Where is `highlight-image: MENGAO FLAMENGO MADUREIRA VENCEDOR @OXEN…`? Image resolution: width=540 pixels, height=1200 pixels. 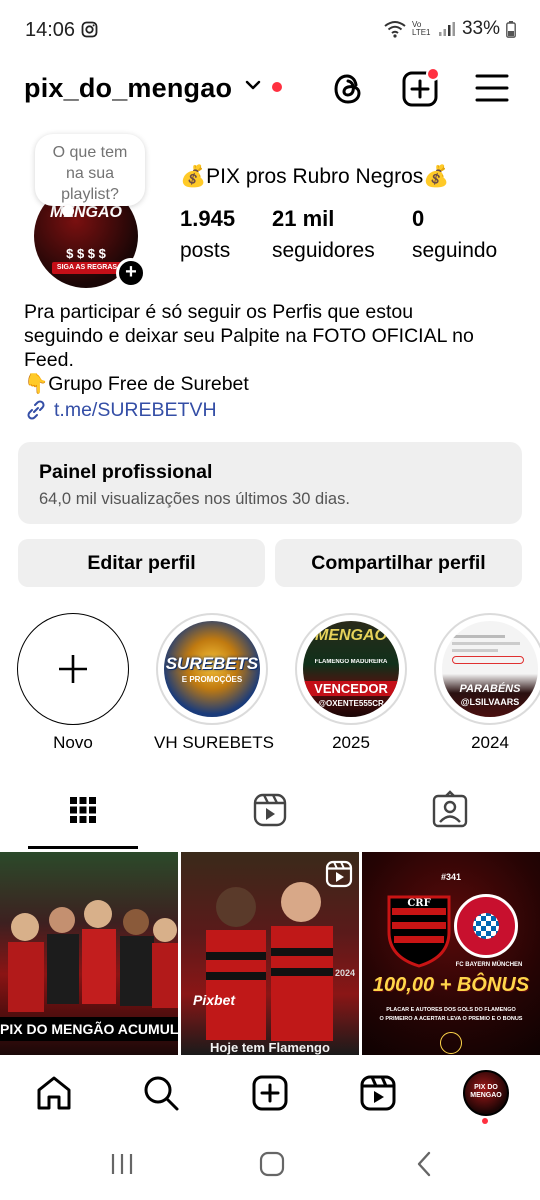 highlight-image: MENGAO FLAMENGO MADUREIRA VENCEDOR @OXEN… is located at coordinates (351, 669).